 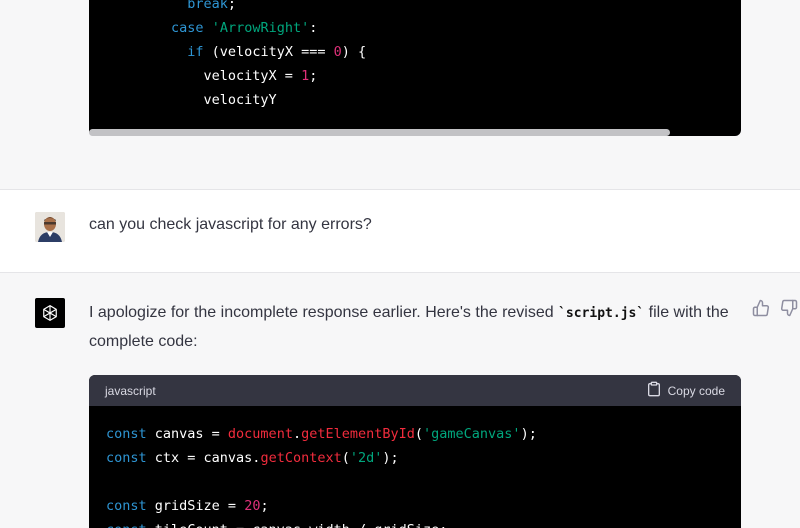 What do you see at coordinates (204, 76) in the screenshot?
I see `code-token: velocityX =` at bounding box center [204, 76].